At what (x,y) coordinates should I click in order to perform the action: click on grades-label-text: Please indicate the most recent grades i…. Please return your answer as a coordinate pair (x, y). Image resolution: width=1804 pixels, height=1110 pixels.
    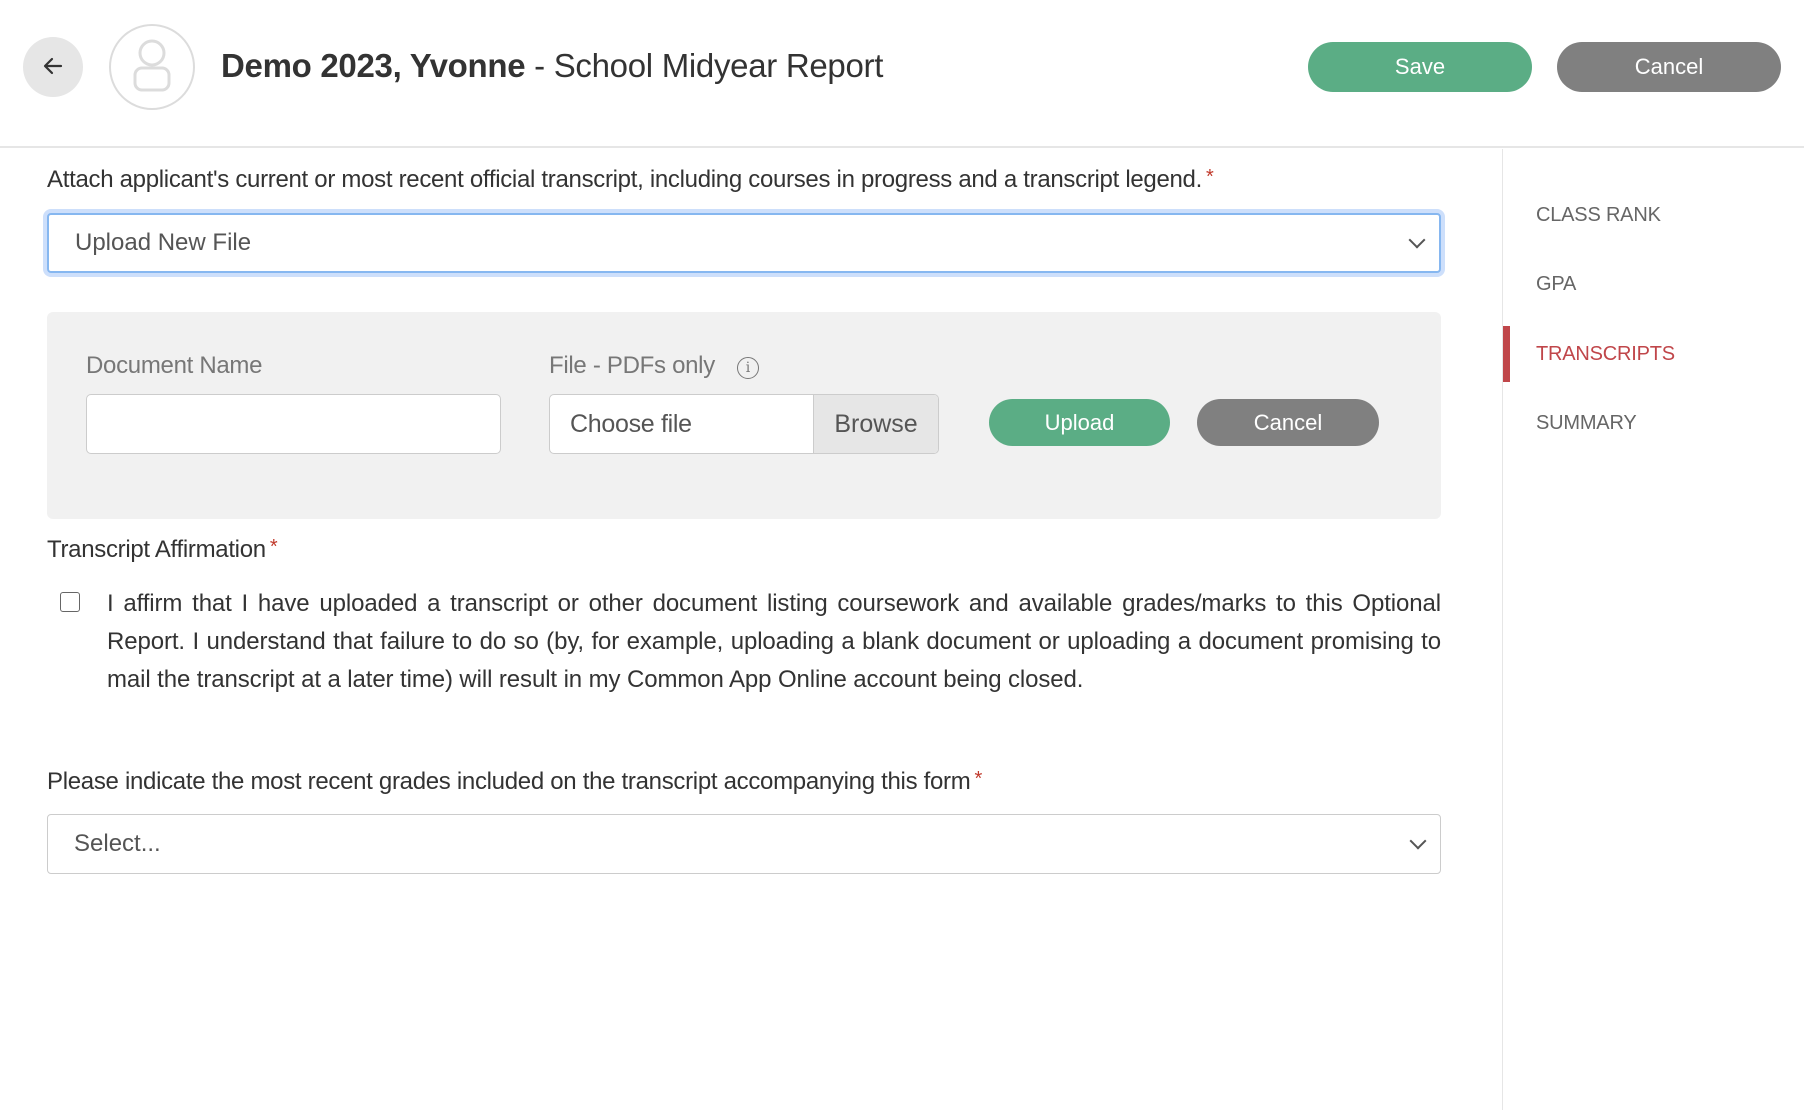
    Looking at the image, I should click on (509, 781).